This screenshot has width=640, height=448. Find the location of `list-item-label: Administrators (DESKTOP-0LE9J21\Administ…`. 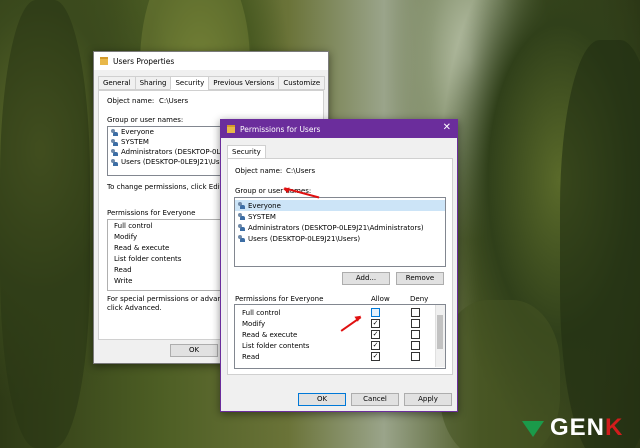

list-item-label: Administrators (DESKTOP-0LE9J21\Administ… is located at coordinates (336, 227).